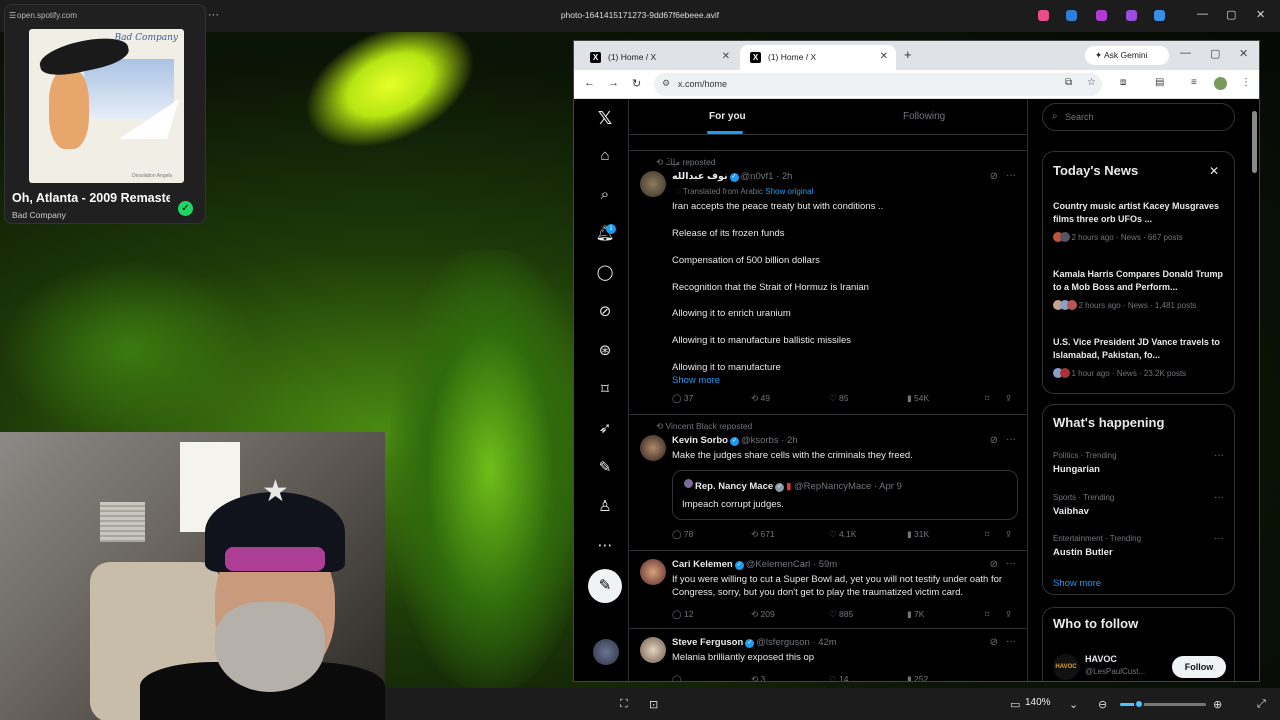  I want to click on scrollbar-thumb, so click(1254, 142).